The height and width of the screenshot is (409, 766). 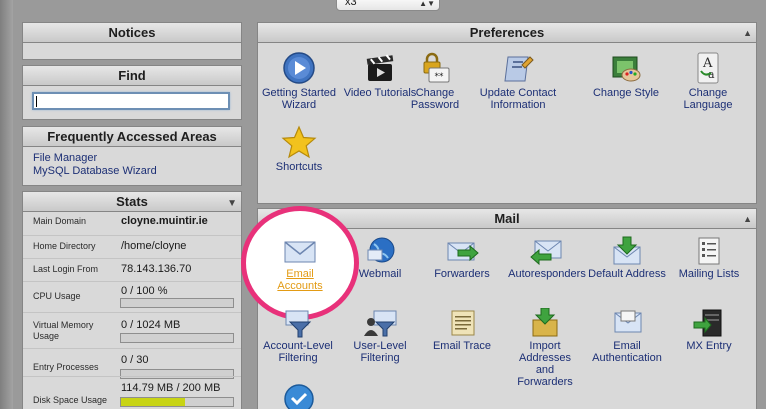 I want to click on item-label: Getting Started Wizard, so click(x=299, y=99).